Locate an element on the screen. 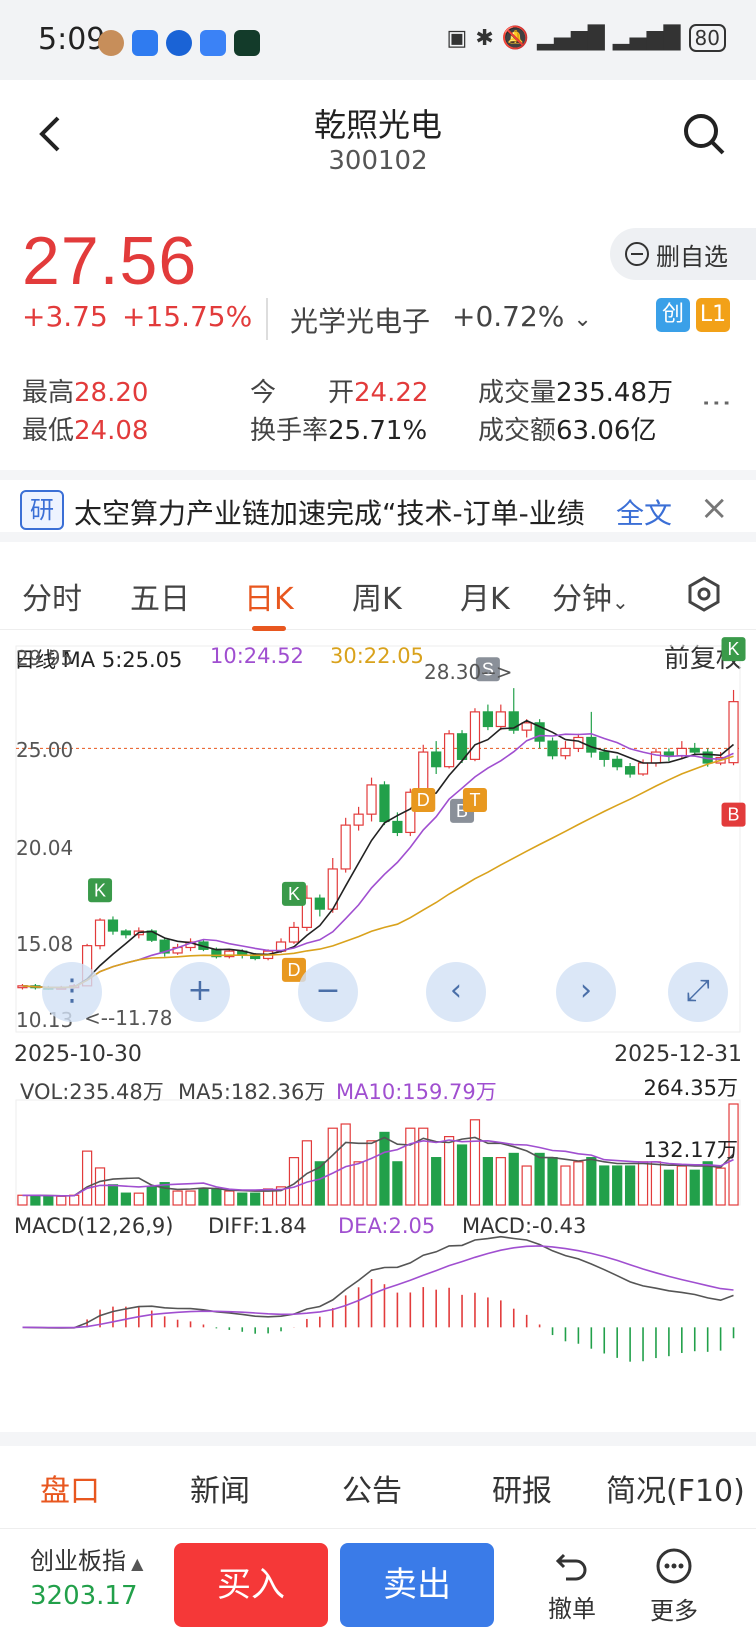 This screenshot has width=756, height=1632. undo-order-button: 撤单 is located at coordinates (572, 1585).